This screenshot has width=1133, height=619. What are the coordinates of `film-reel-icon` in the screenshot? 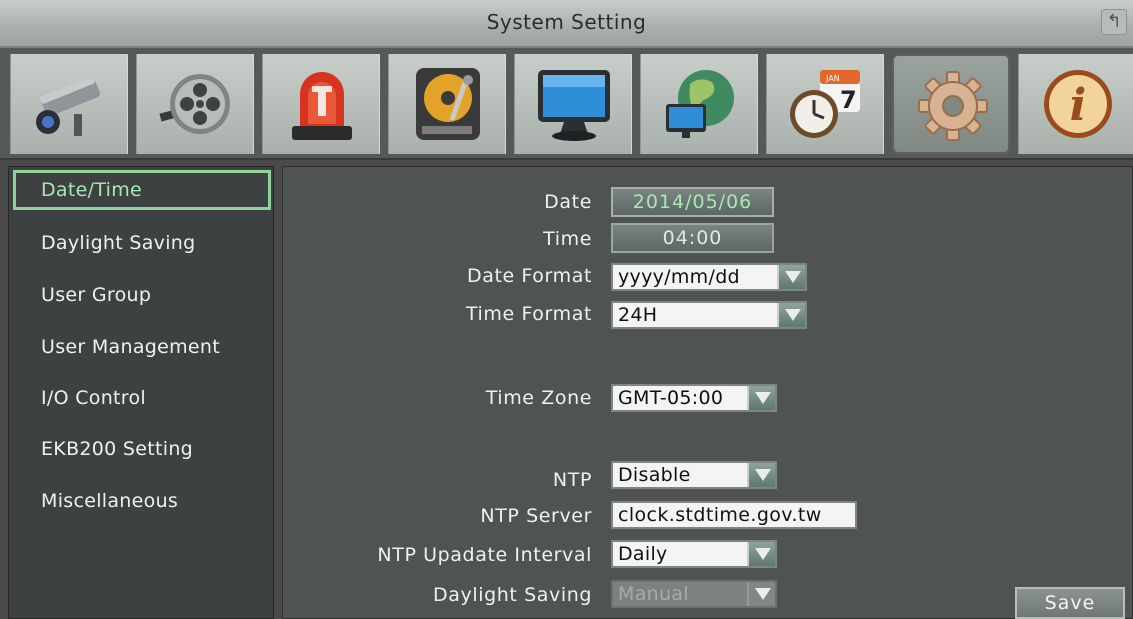 It's located at (194, 104).